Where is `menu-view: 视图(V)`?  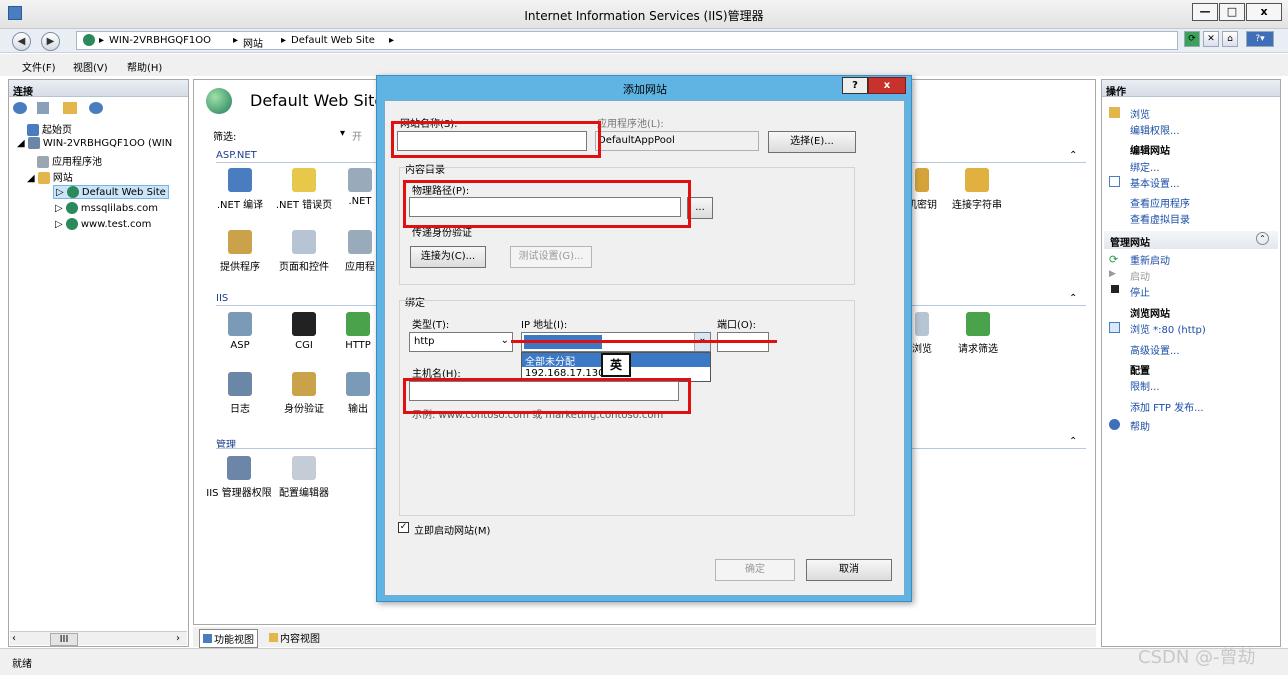 menu-view: 视图(V) is located at coordinates (90, 66).